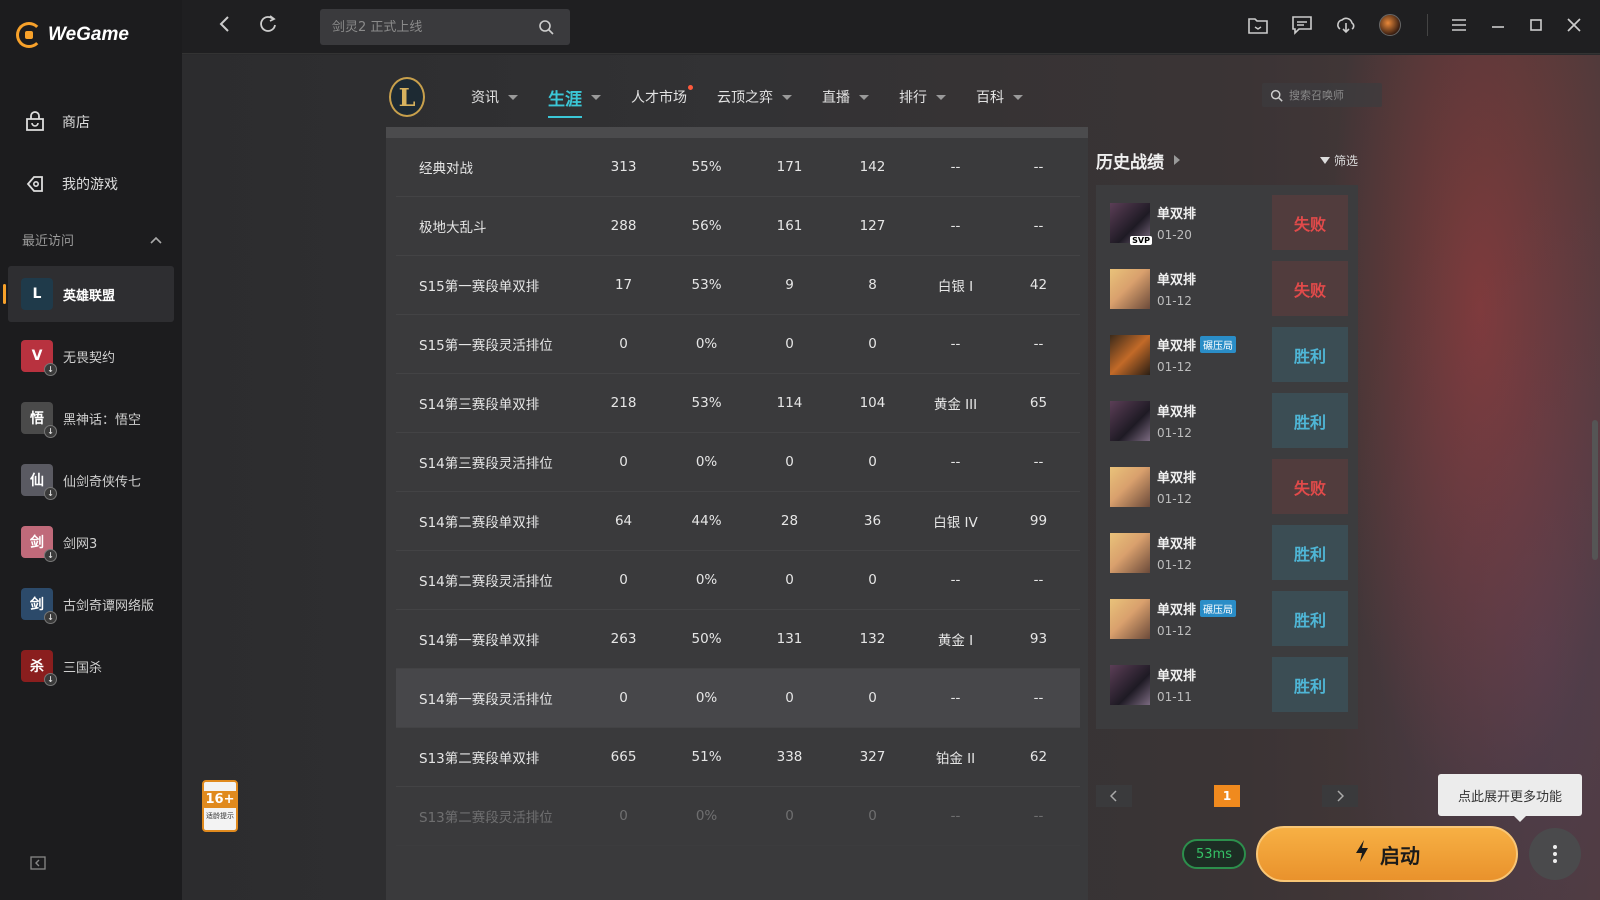 The height and width of the screenshot is (900, 1600). Describe the element at coordinates (39, 420) in the screenshot. I see `game-icon: 悟 ↓` at that location.